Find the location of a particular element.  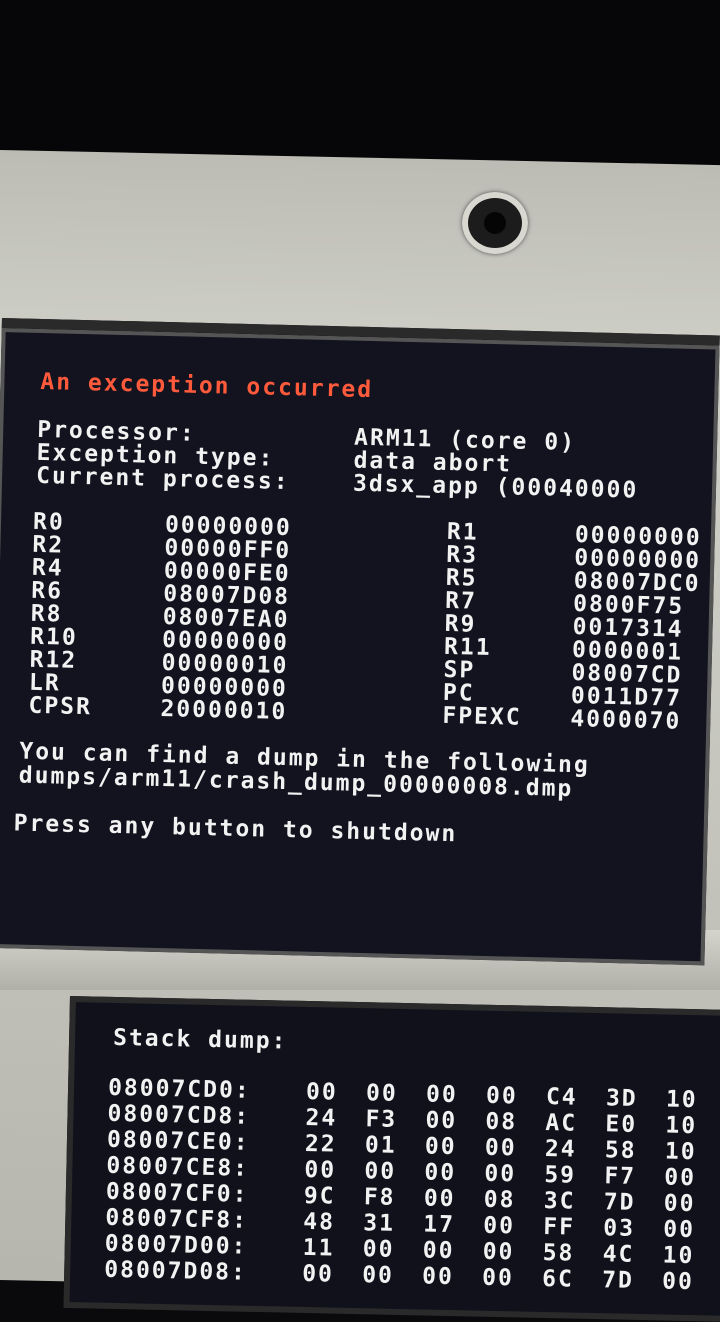

info-label-current-process: Current process: is located at coordinates (162, 479).